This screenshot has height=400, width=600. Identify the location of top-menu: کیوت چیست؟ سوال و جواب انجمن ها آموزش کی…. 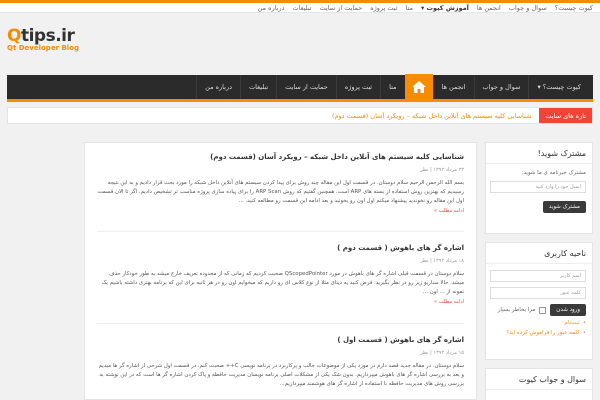
(300, 7).